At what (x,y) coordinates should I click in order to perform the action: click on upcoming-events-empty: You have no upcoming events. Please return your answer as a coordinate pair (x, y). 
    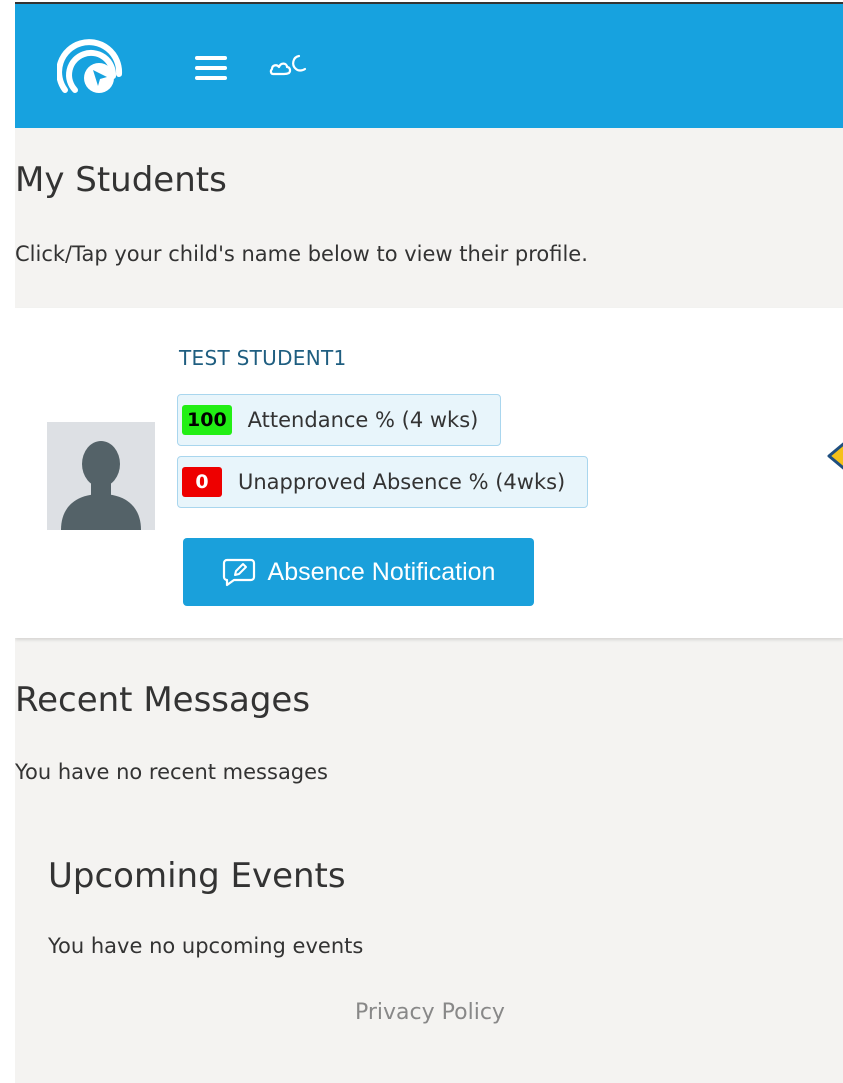
    Looking at the image, I should click on (206, 946).